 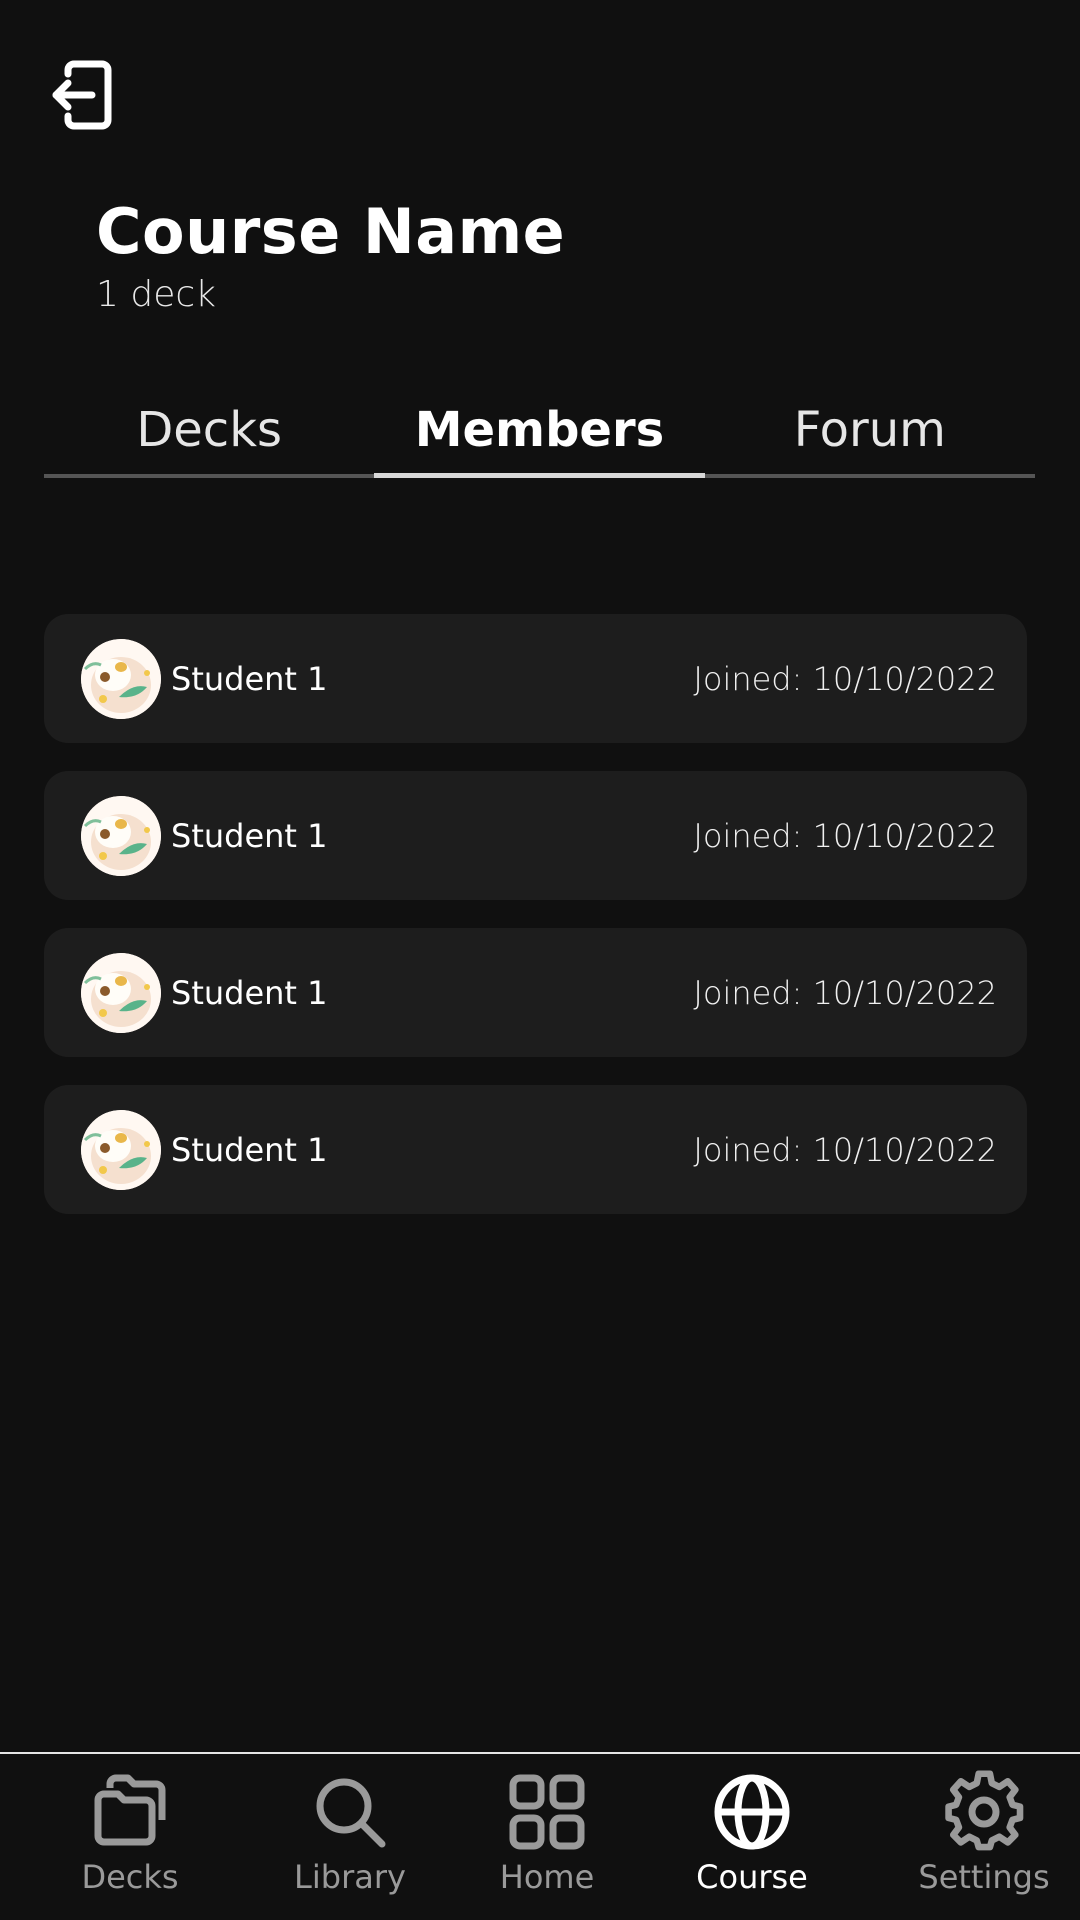 I want to click on grid-icon, so click(x=547, y=1812).